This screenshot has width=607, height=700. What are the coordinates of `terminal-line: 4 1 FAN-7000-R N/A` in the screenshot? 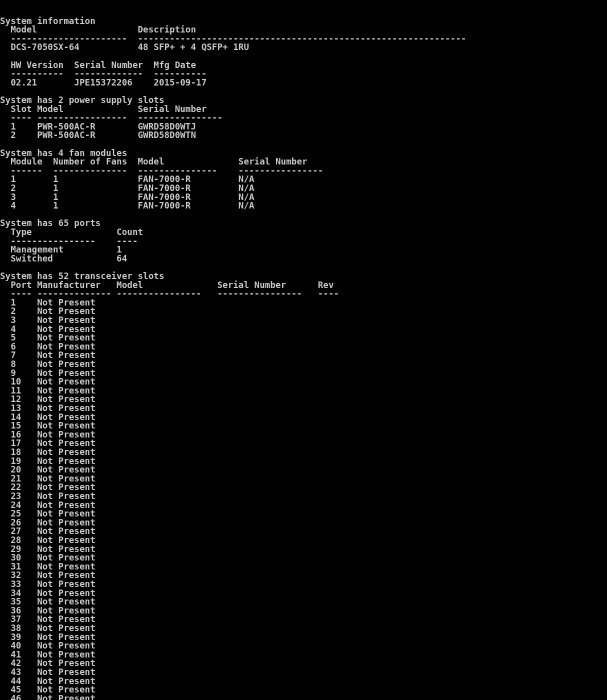 It's located at (127, 205).